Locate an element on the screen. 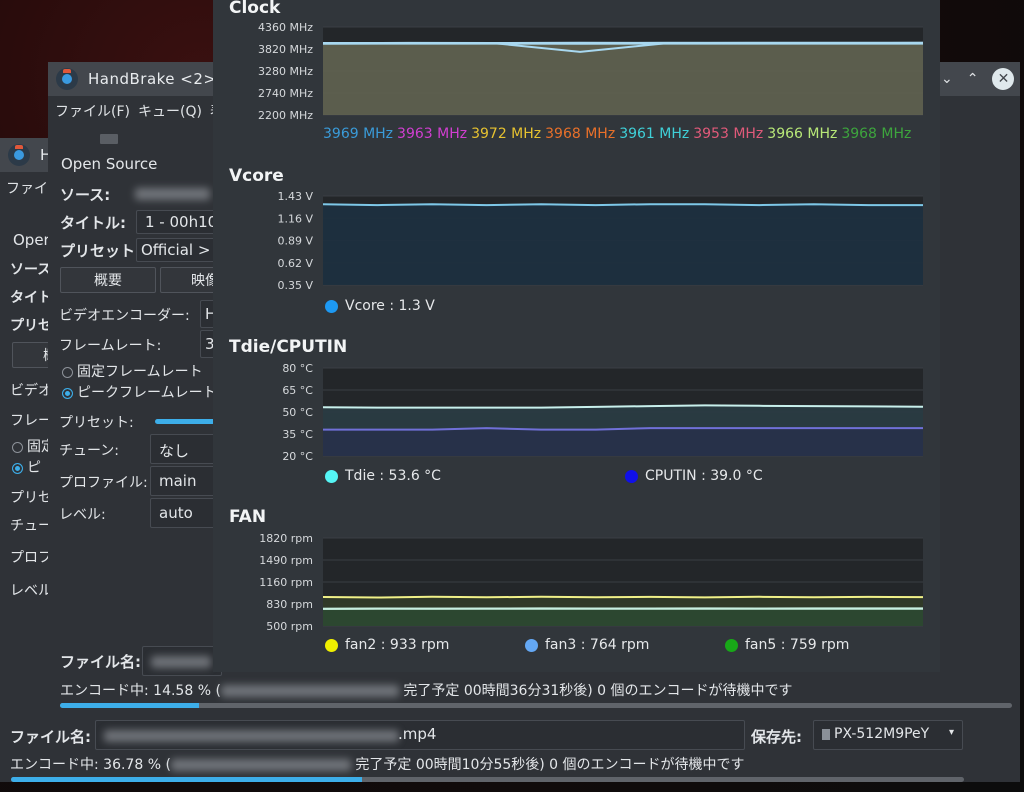  profile-dropdown: main is located at coordinates (183, 481).